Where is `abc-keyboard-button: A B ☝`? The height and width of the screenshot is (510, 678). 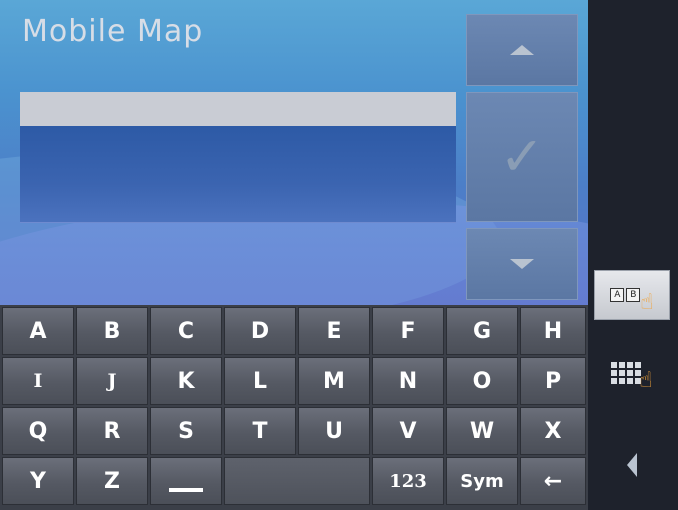
abc-keyboard-button: A B ☝ is located at coordinates (632, 295).